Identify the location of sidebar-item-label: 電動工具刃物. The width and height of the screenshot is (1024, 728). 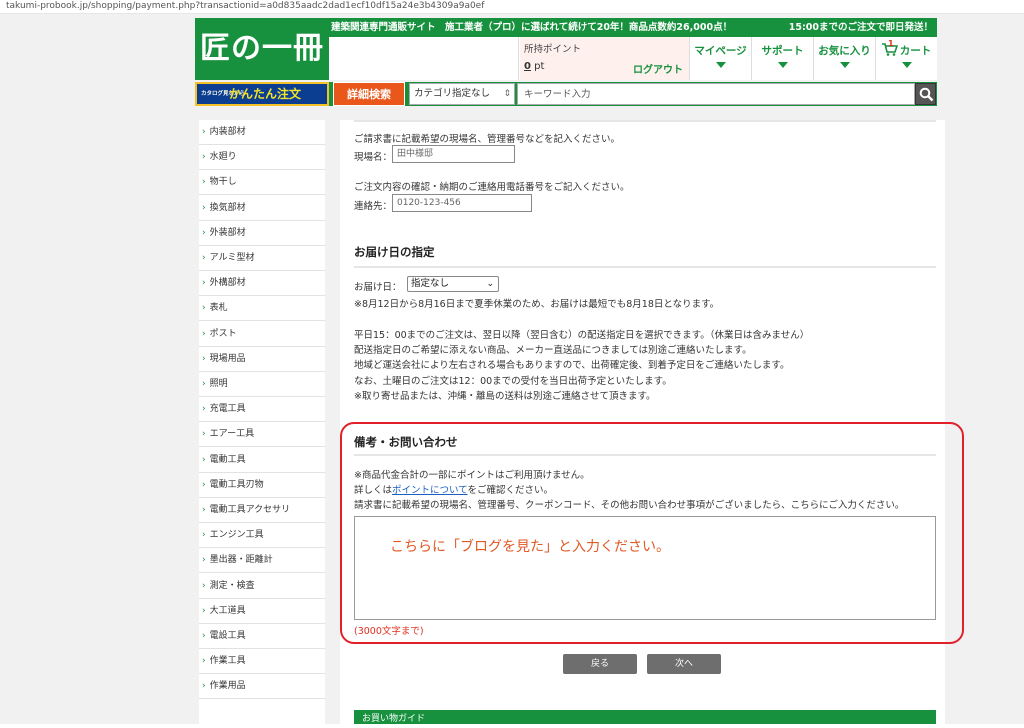
(236, 484).